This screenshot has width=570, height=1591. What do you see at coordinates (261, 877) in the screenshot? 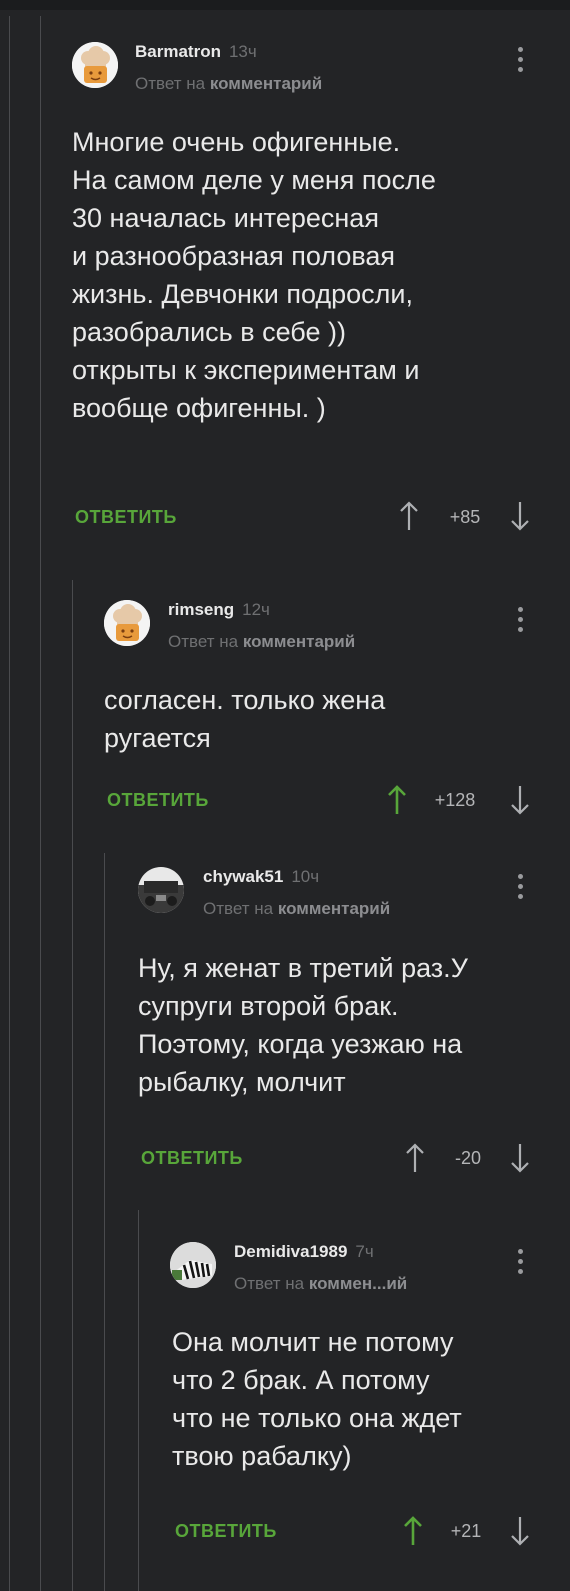
I see `author-name: chywak51 10ч` at bounding box center [261, 877].